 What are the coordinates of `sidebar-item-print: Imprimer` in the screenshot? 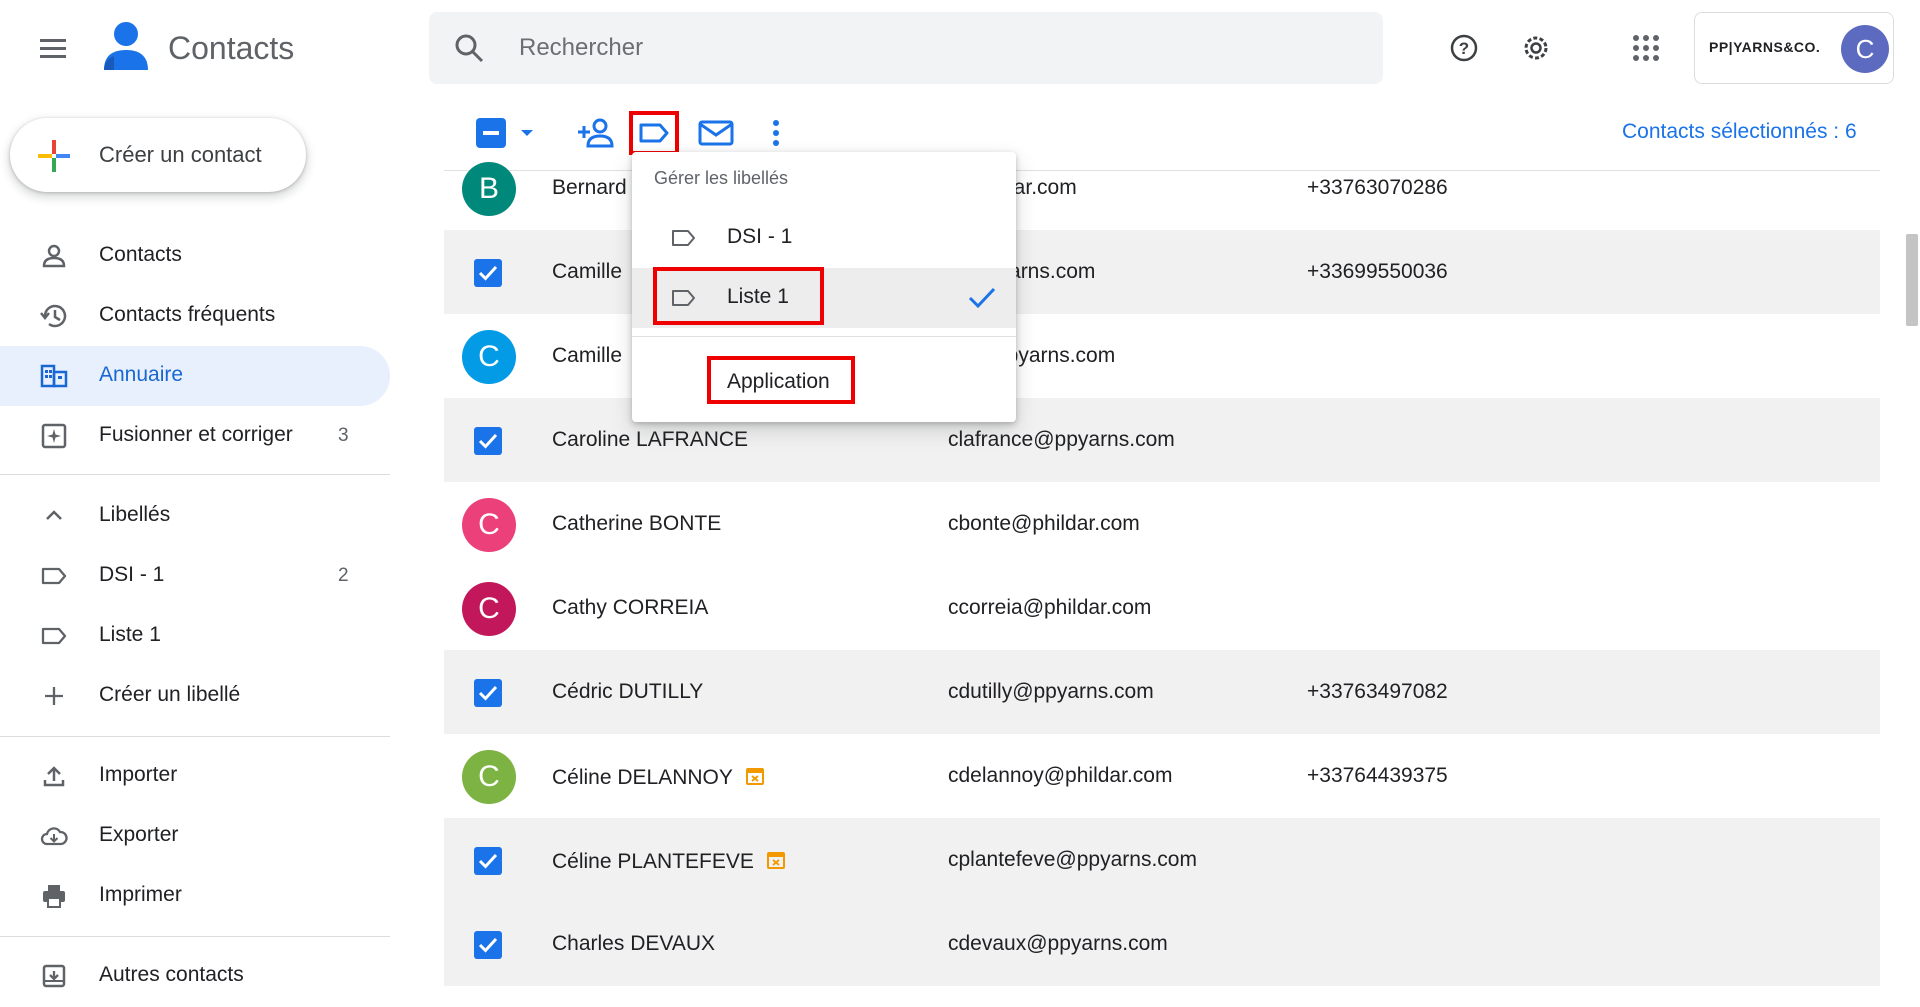 It's located at (195, 896).